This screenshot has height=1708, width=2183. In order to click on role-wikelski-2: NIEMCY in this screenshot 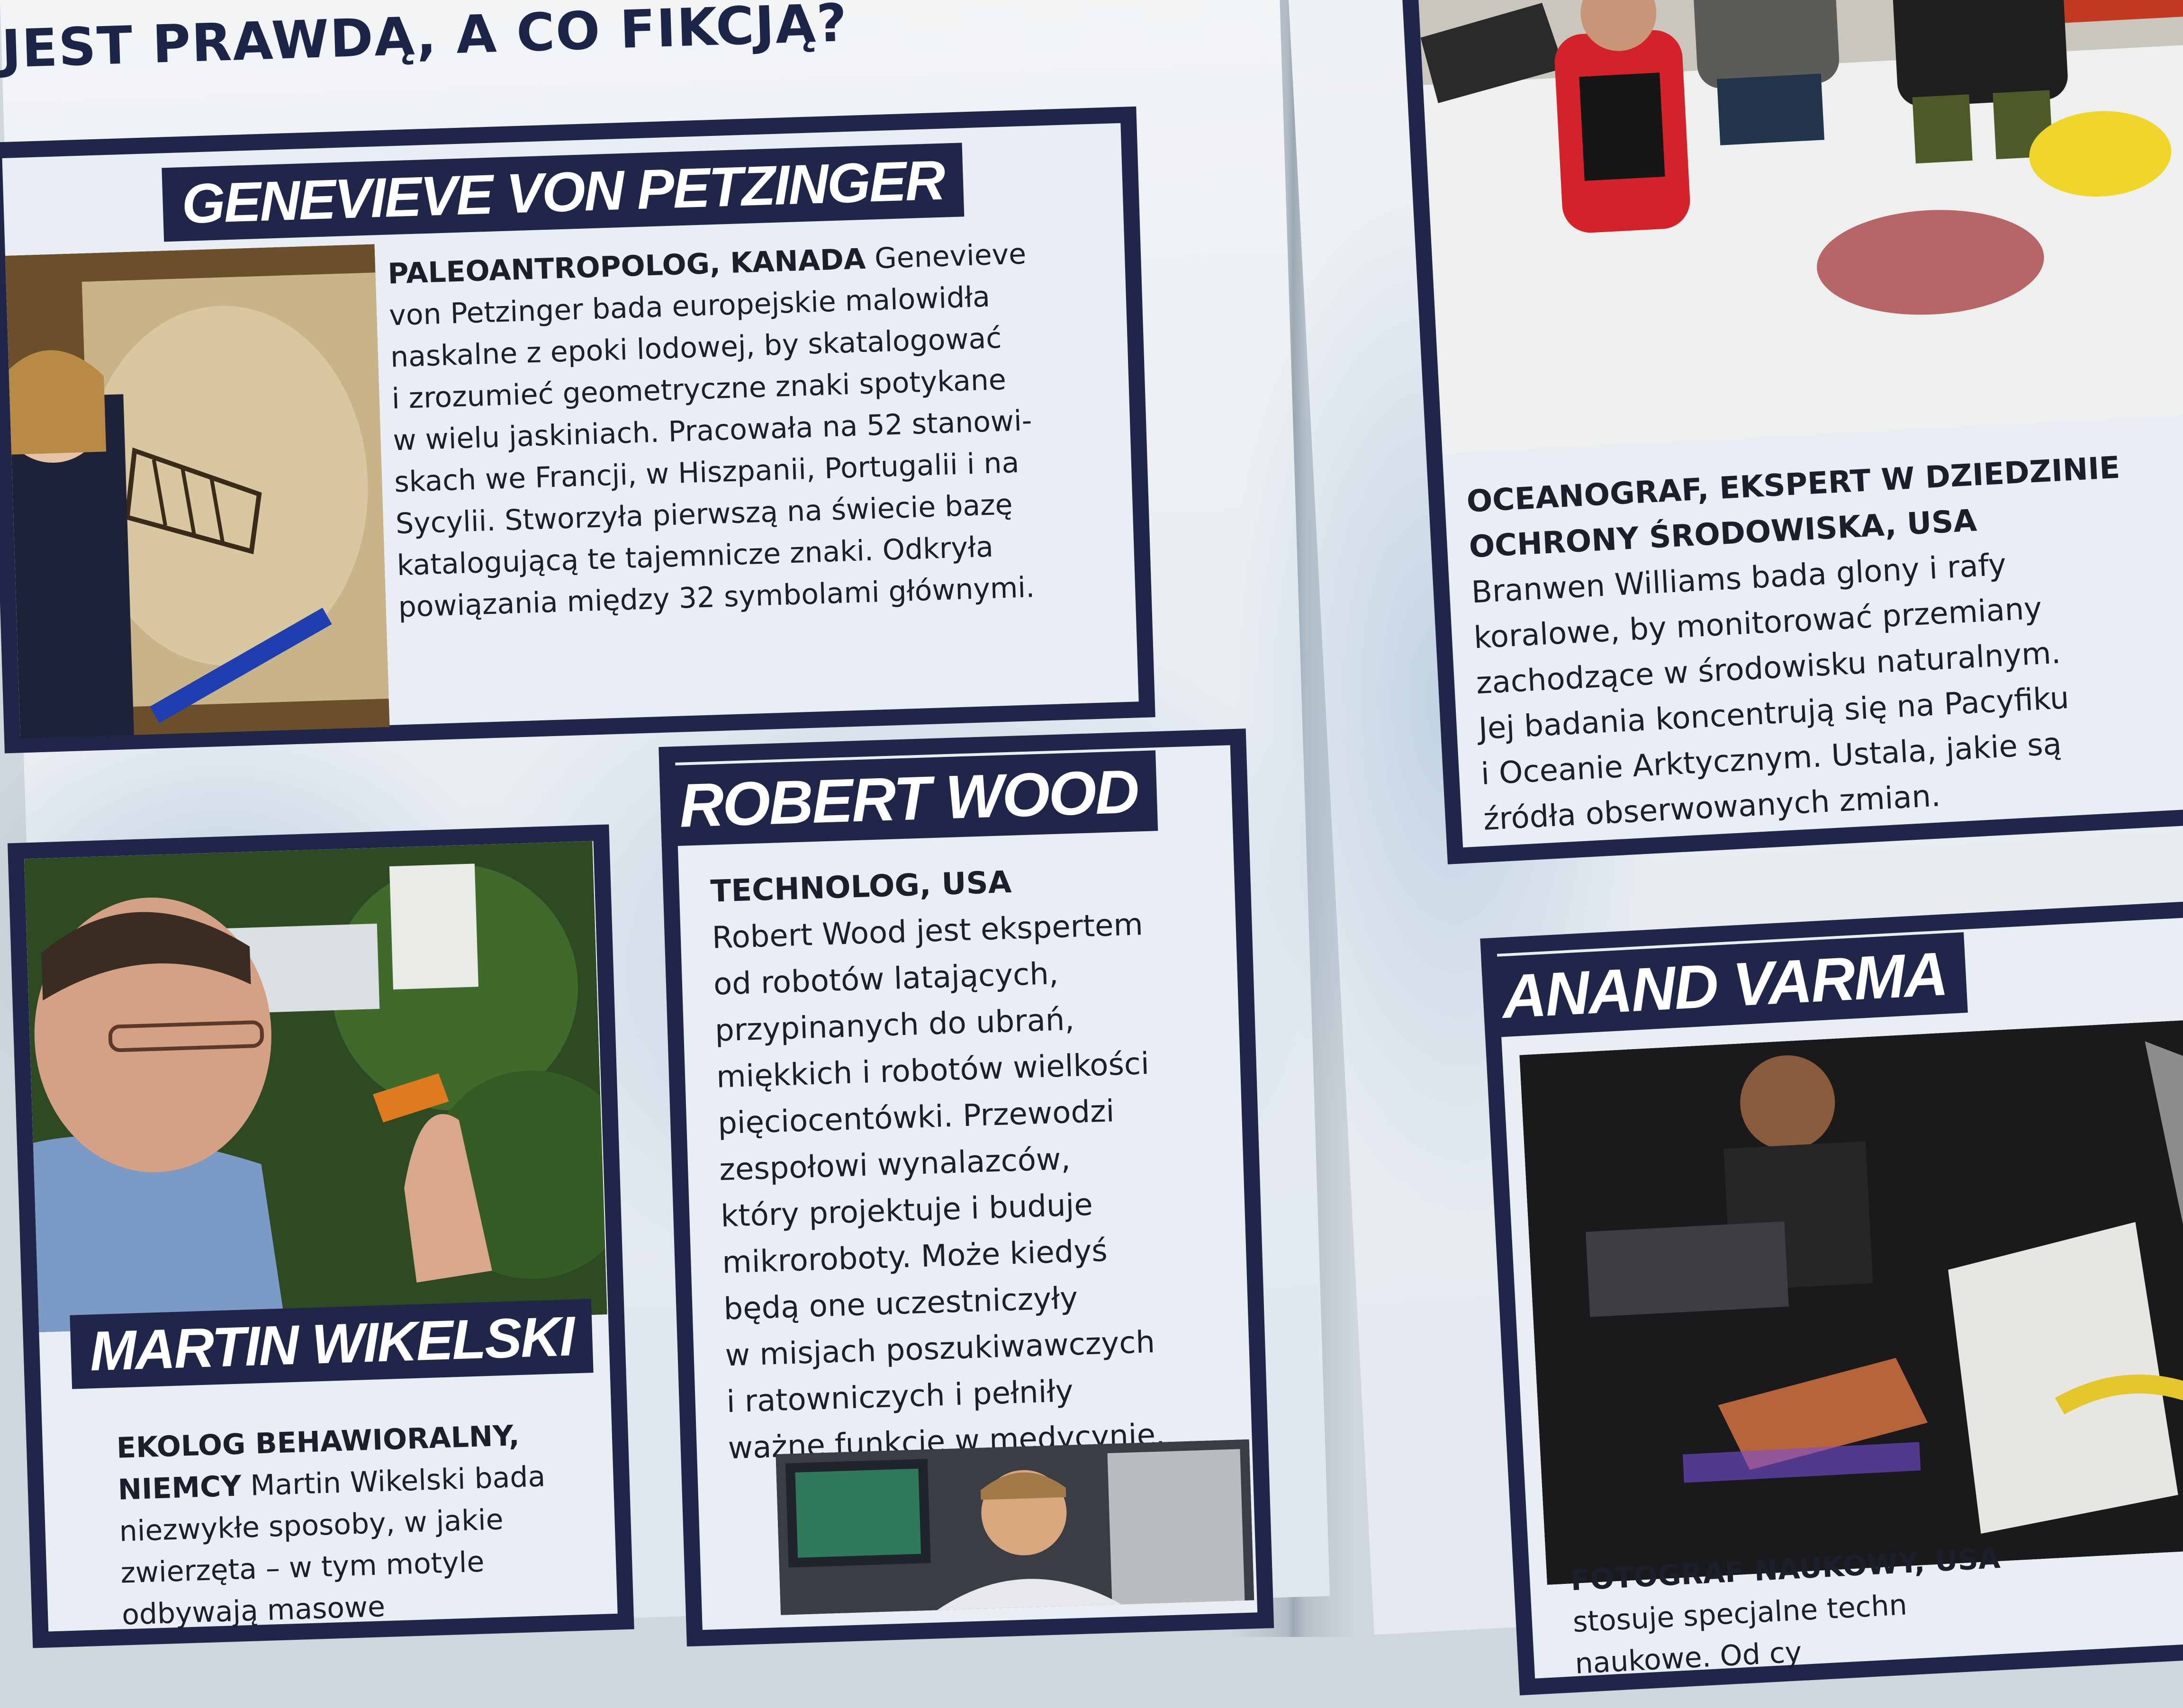, I will do `click(179, 1488)`.